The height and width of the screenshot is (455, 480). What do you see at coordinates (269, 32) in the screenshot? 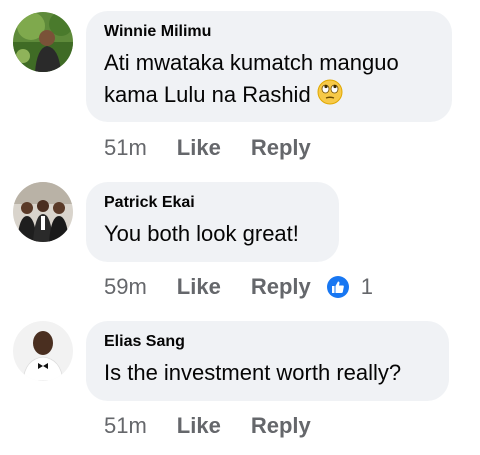
I see `comment-author: Winnie Milimu` at bounding box center [269, 32].